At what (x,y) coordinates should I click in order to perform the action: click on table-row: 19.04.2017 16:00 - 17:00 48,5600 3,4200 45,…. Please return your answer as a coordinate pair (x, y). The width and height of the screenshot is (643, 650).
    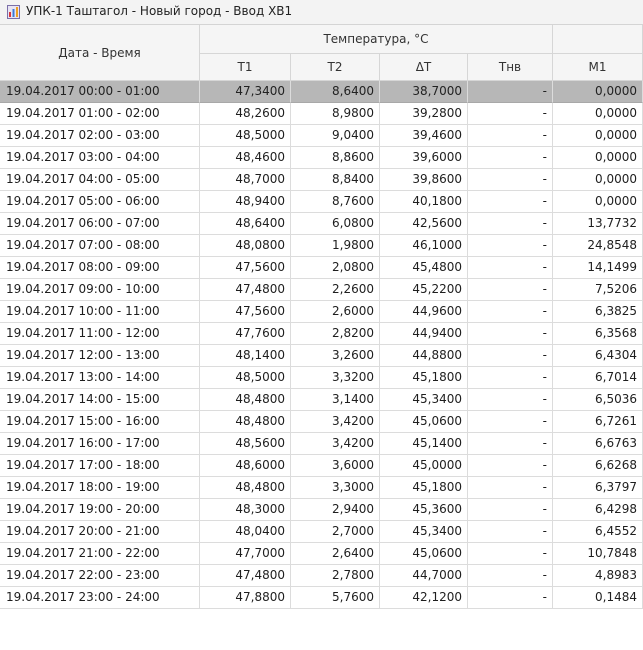
    Looking at the image, I should click on (321, 444).